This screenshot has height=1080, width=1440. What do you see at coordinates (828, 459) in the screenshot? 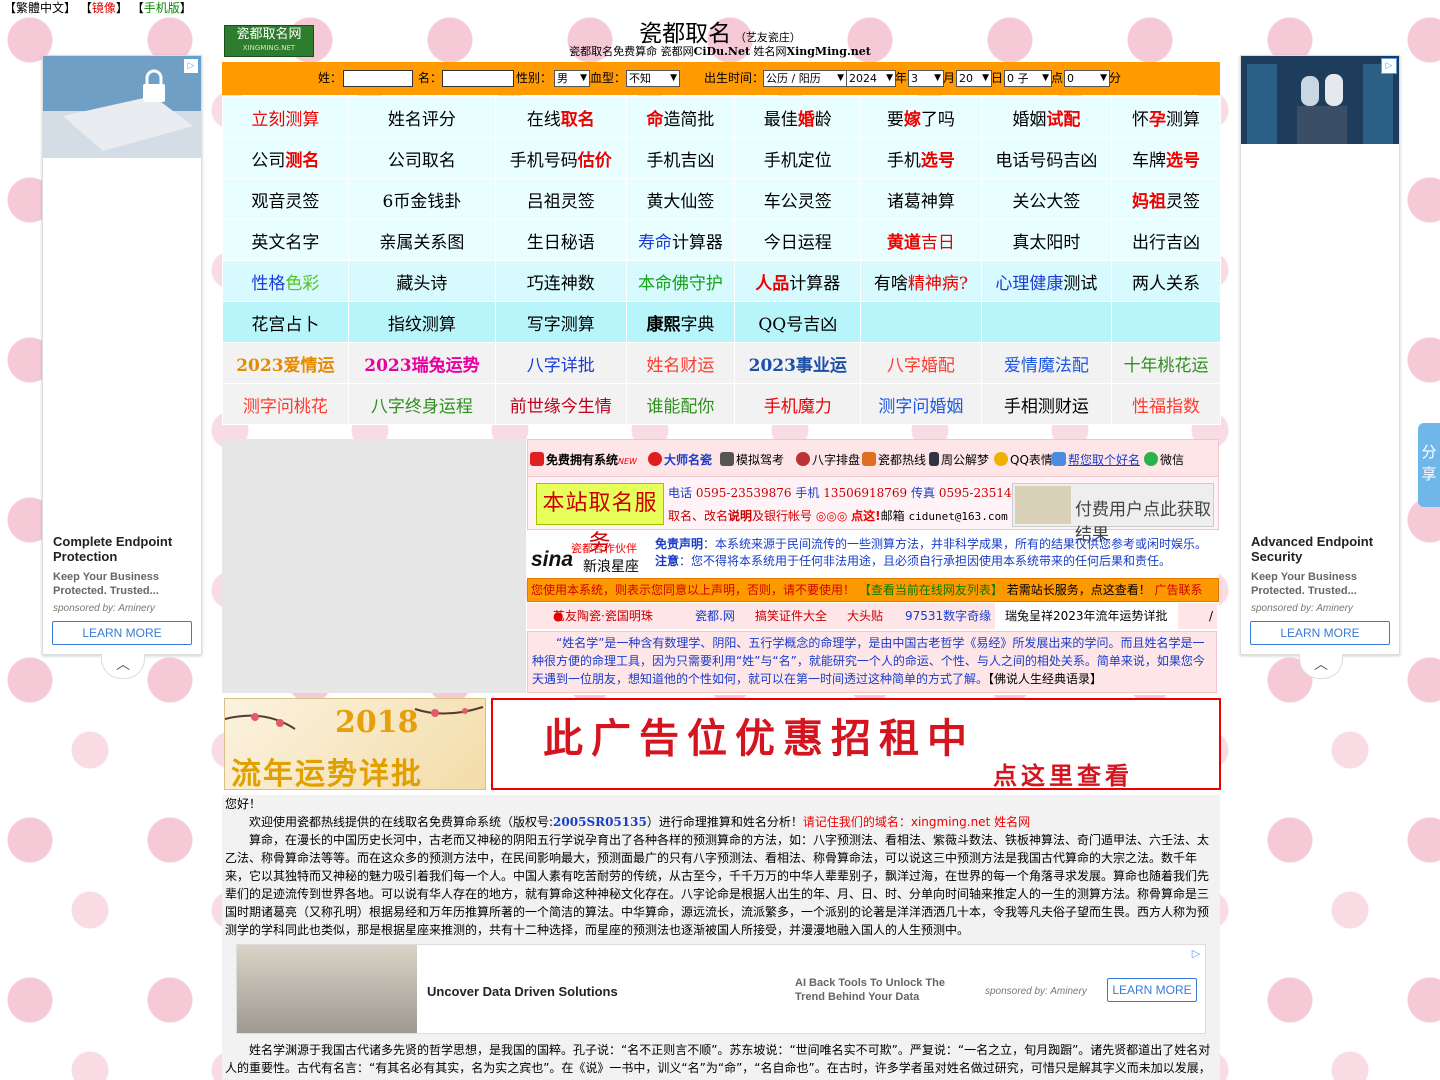
I see `feature-link-bazi: 八字排盘` at bounding box center [828, 459].